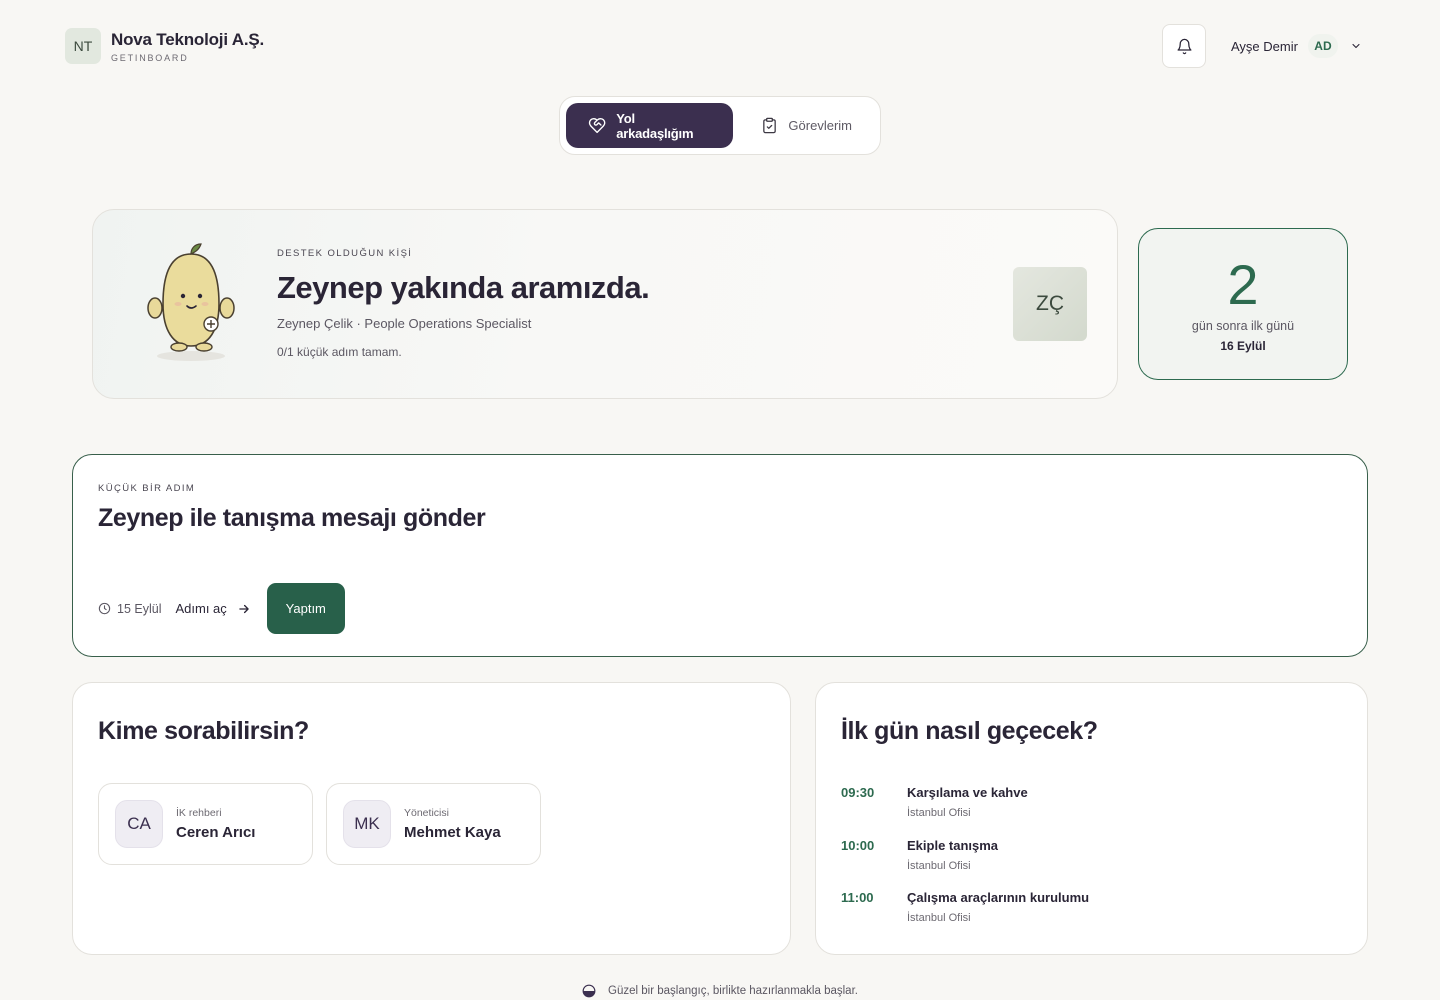  Describe the element at coordinates (199, 813) in the screenshot. I see `contact-role: İK rehberi` at that location.